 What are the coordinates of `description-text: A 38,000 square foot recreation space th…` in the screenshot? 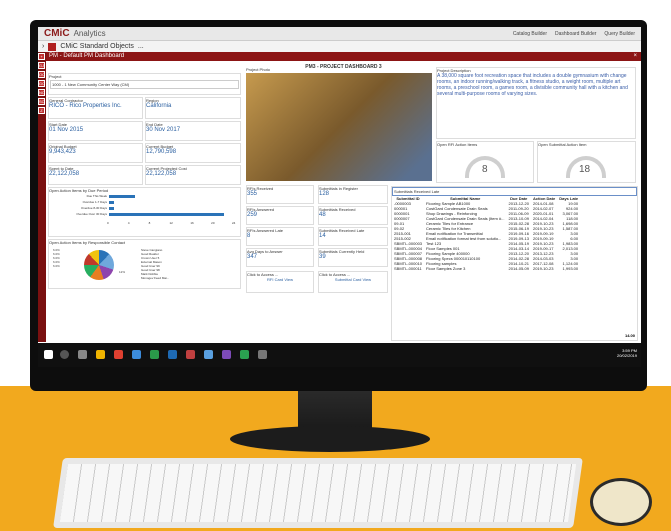 It's located at (532, 85).